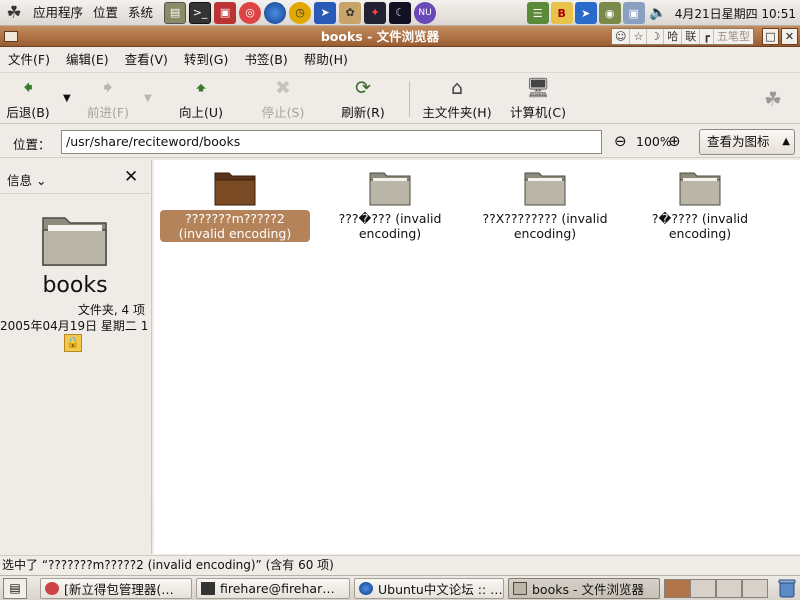 This screenshot has width=800, height=600. I want to click on forward-button: 🠺 前进(F), so click(108, 99).